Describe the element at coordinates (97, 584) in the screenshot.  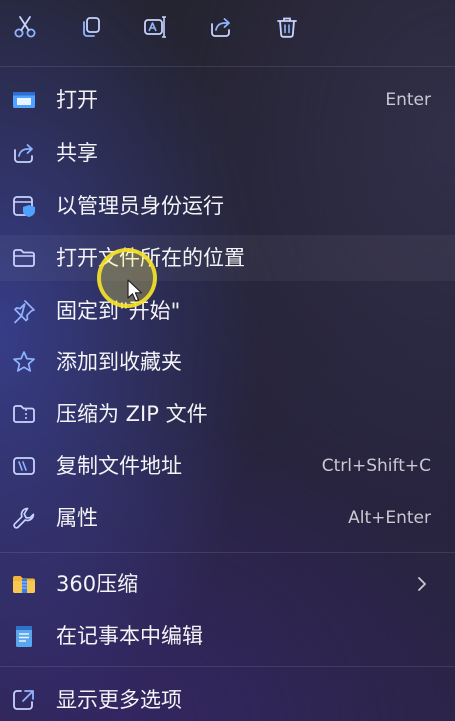
I see `menu-item-label: 360压缩` at that location.